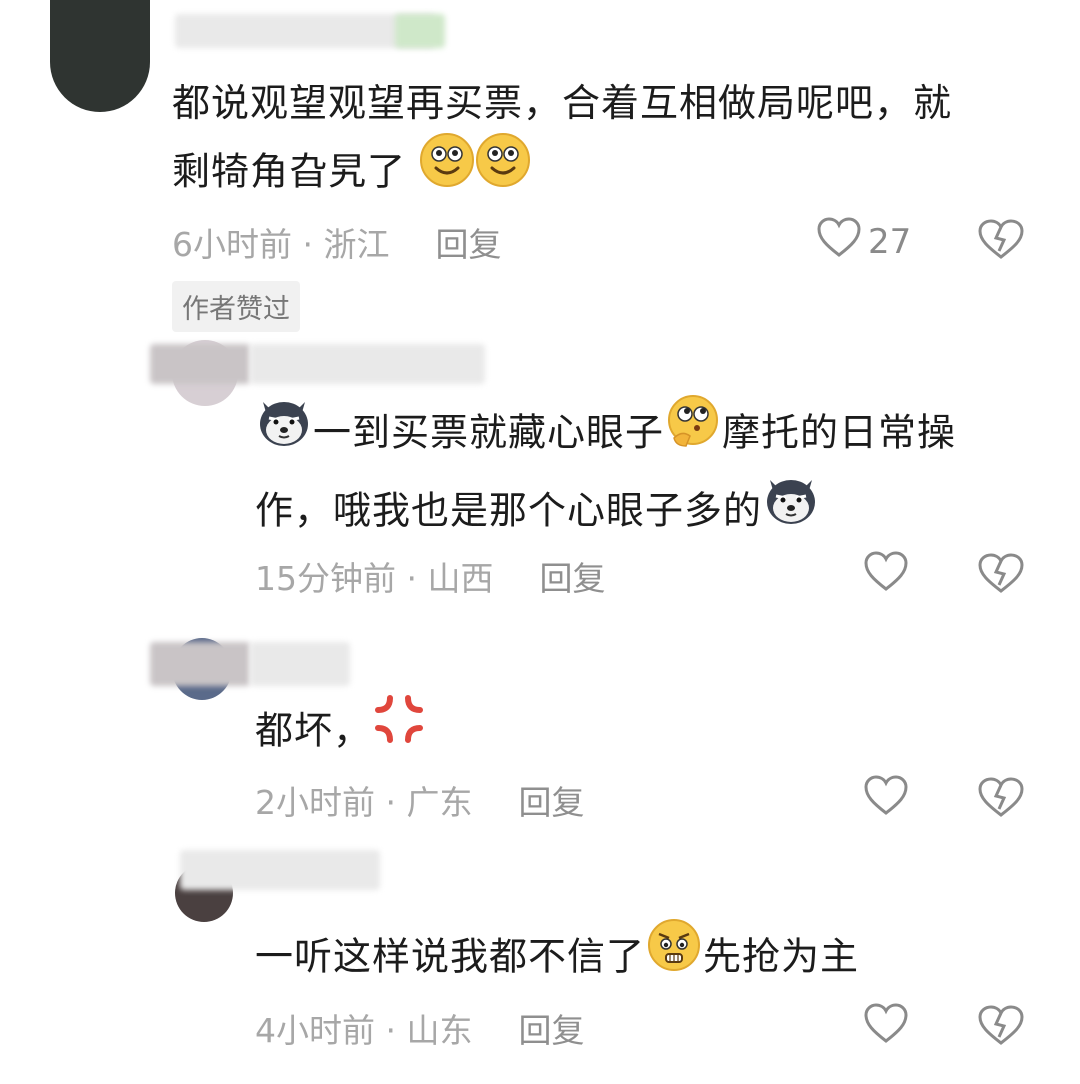 The width and height of the screenshot is (1080, 1084). I want to click on comment-meta: 4小时前 · 山东 回复, so click(419, 1028).